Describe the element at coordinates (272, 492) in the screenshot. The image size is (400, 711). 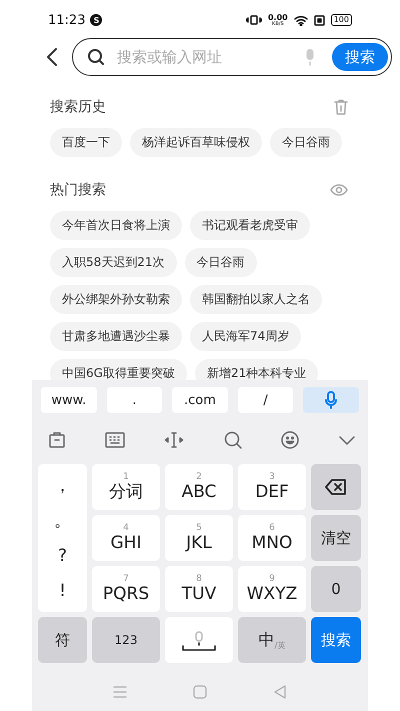
I see `key-label: DEF` at that location.